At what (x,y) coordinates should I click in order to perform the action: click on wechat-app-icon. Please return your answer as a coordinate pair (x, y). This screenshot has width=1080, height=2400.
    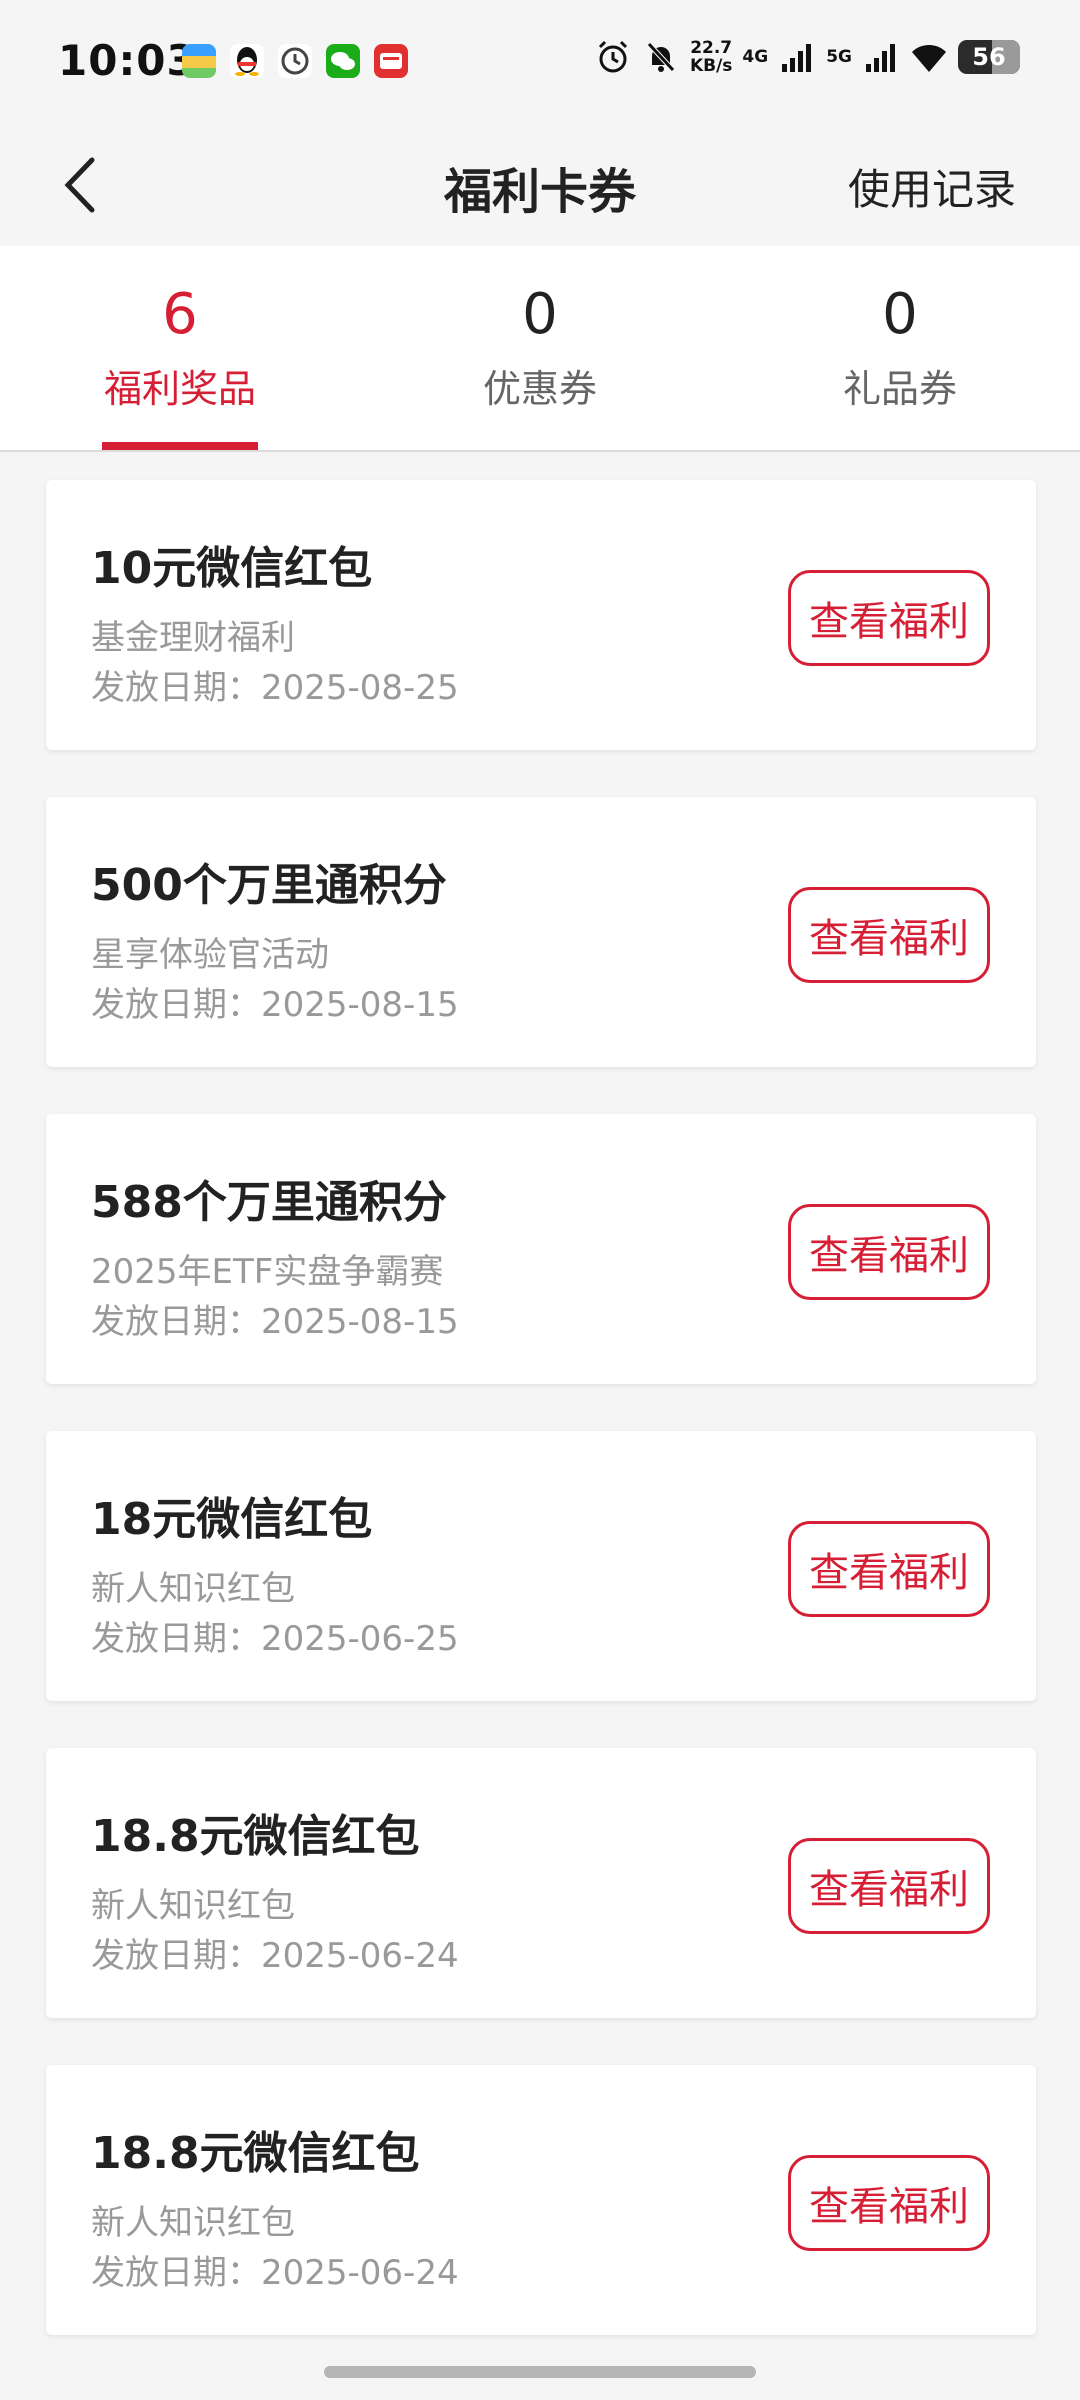
    Looking at the image, I should click on (343, 61).